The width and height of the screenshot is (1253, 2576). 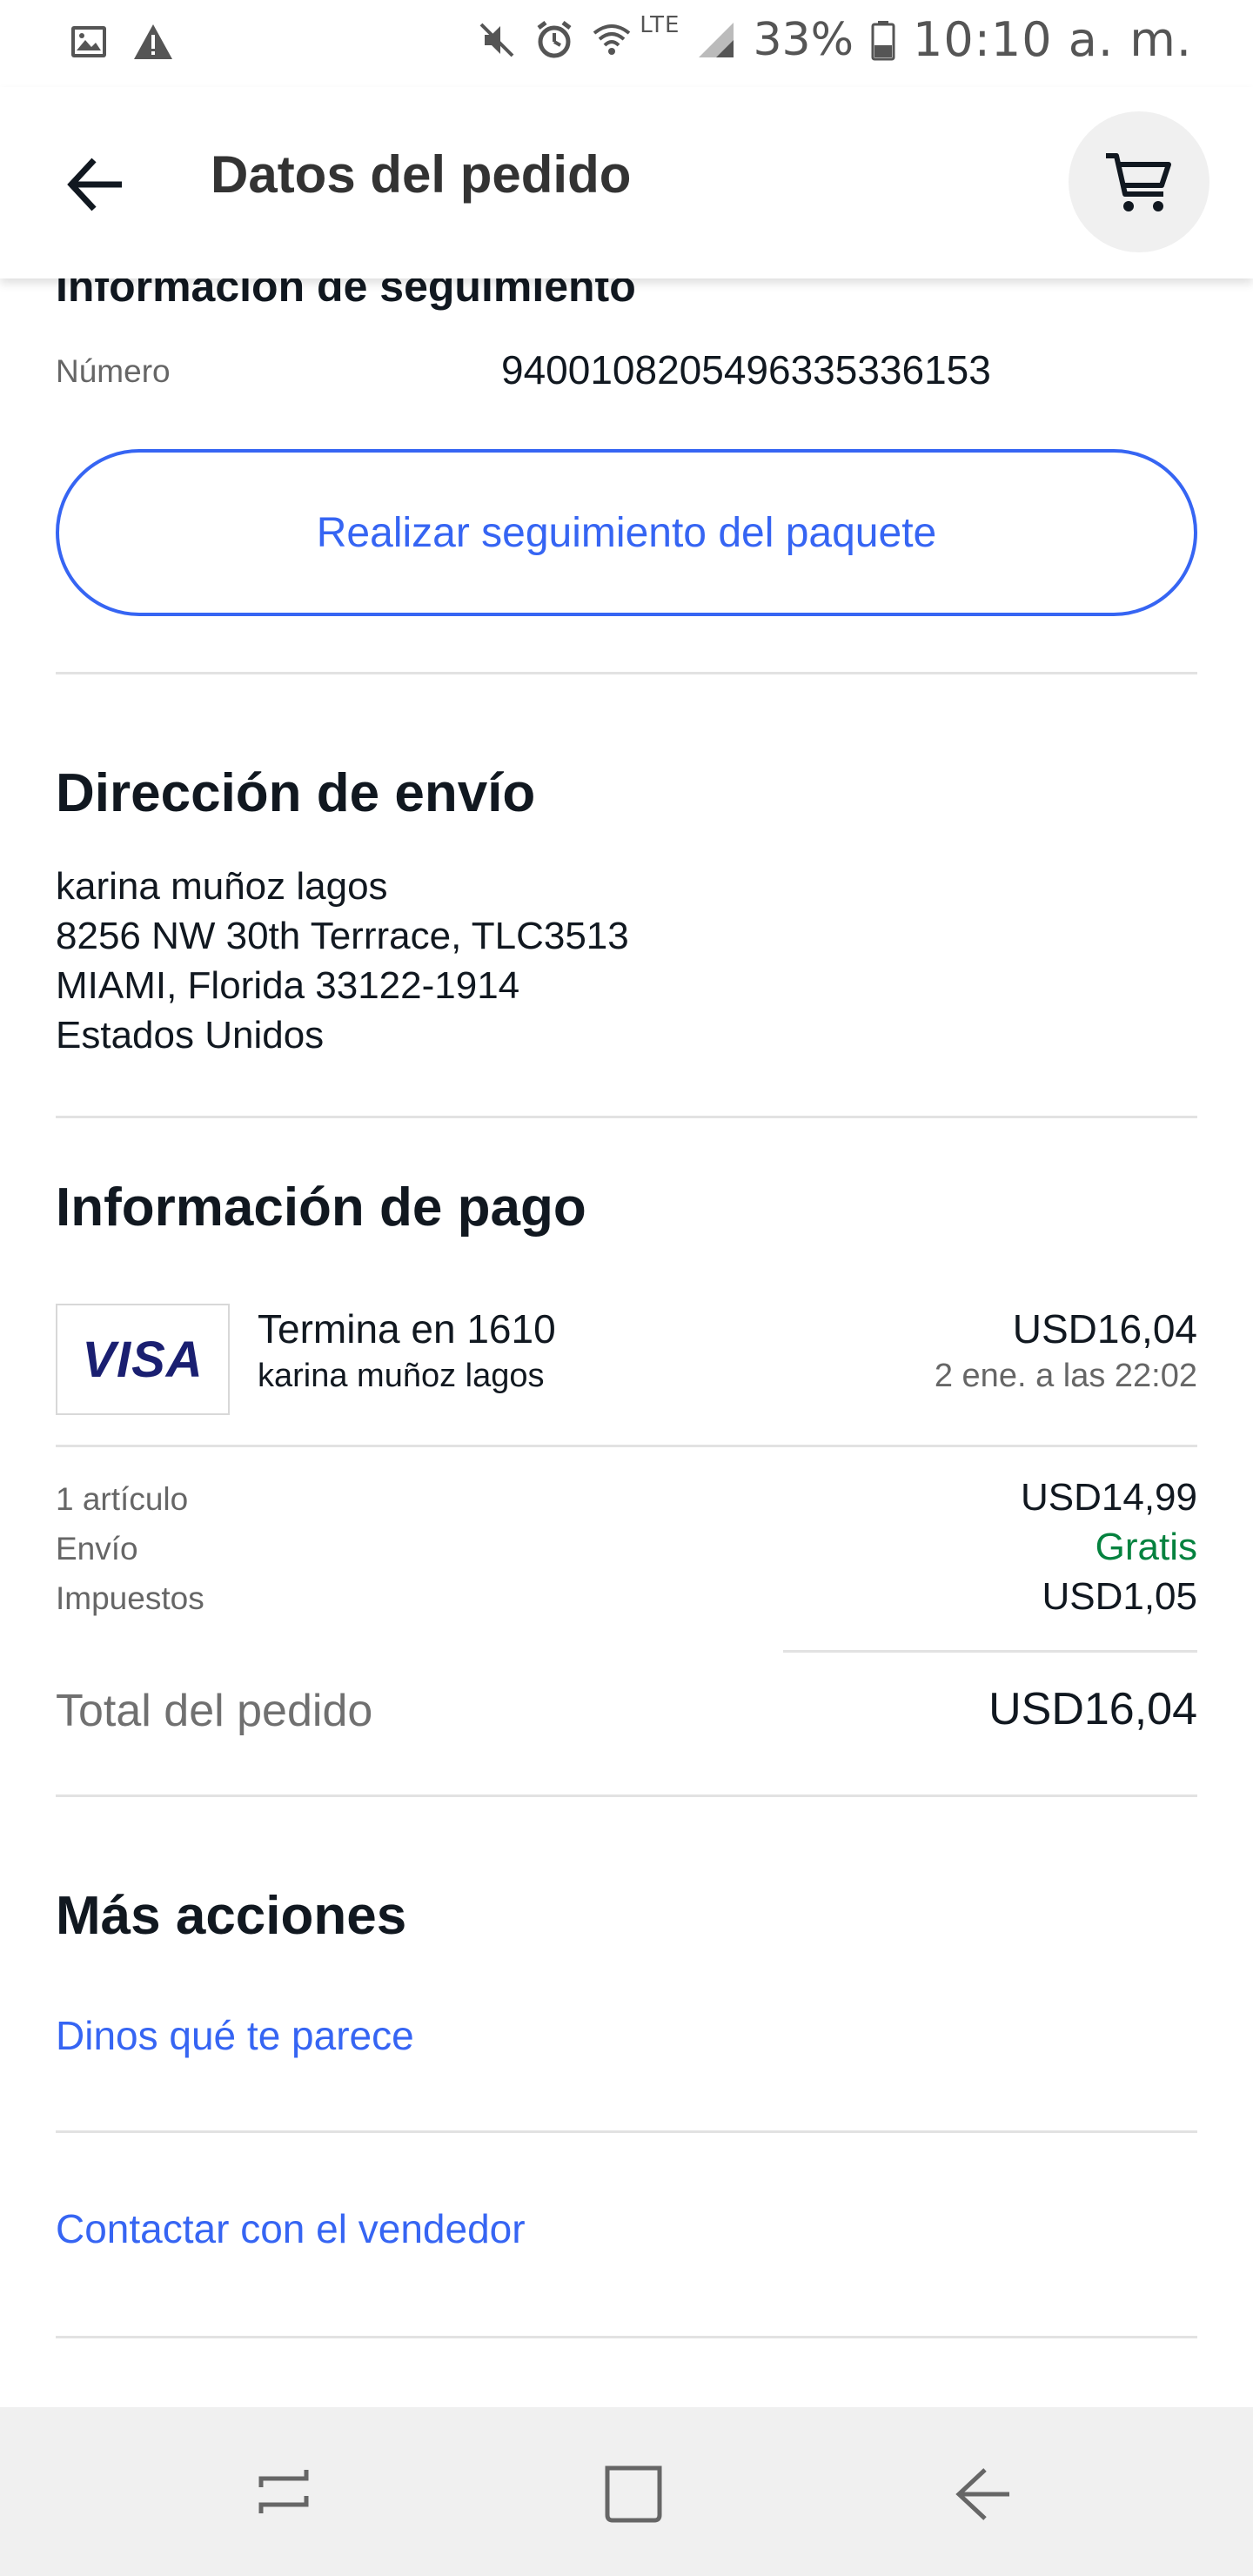 I want to click on track-package-button: Realizar seguimiento del paquete, so click(x=626, y=532).